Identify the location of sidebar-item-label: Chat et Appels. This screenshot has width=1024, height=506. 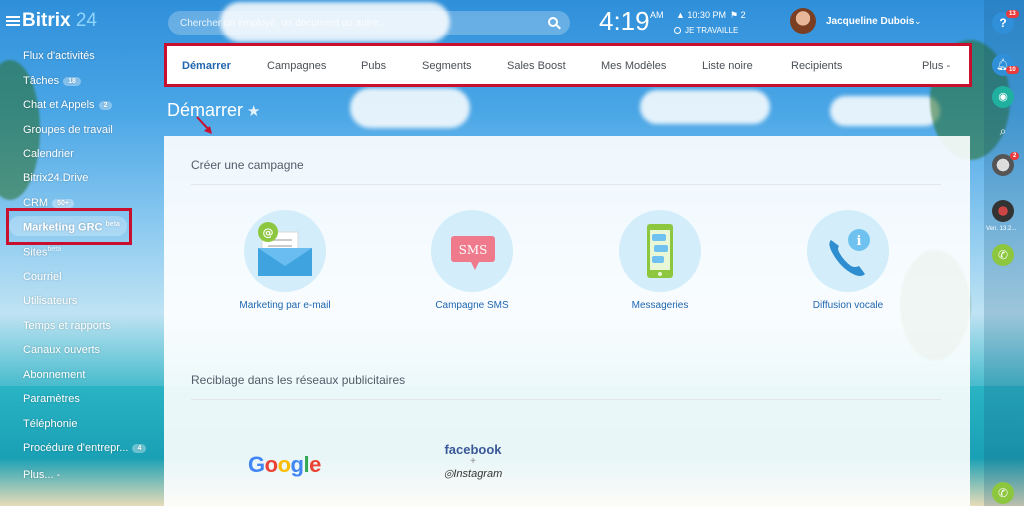
(59, 105).